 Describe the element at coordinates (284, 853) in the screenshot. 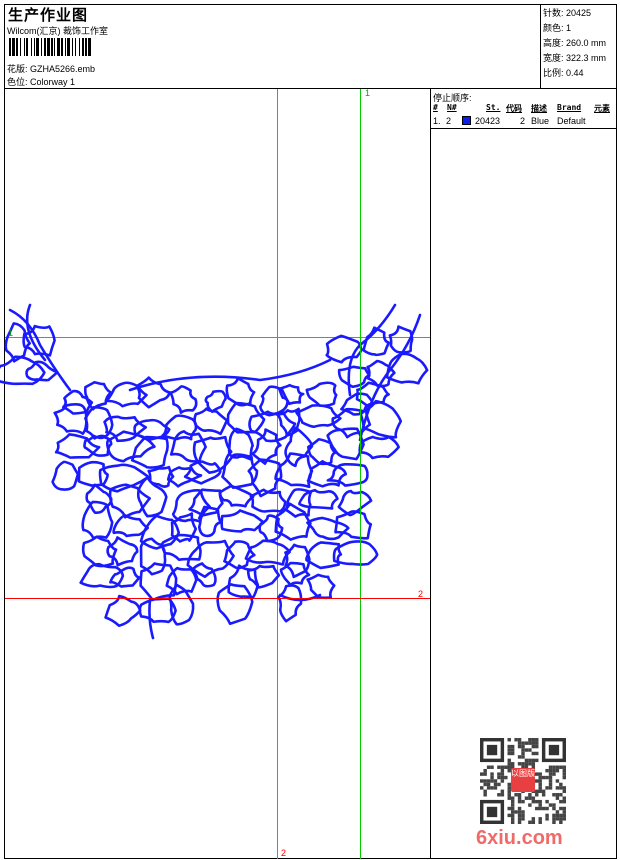

I see `guide-label-v2: 2` at that location.